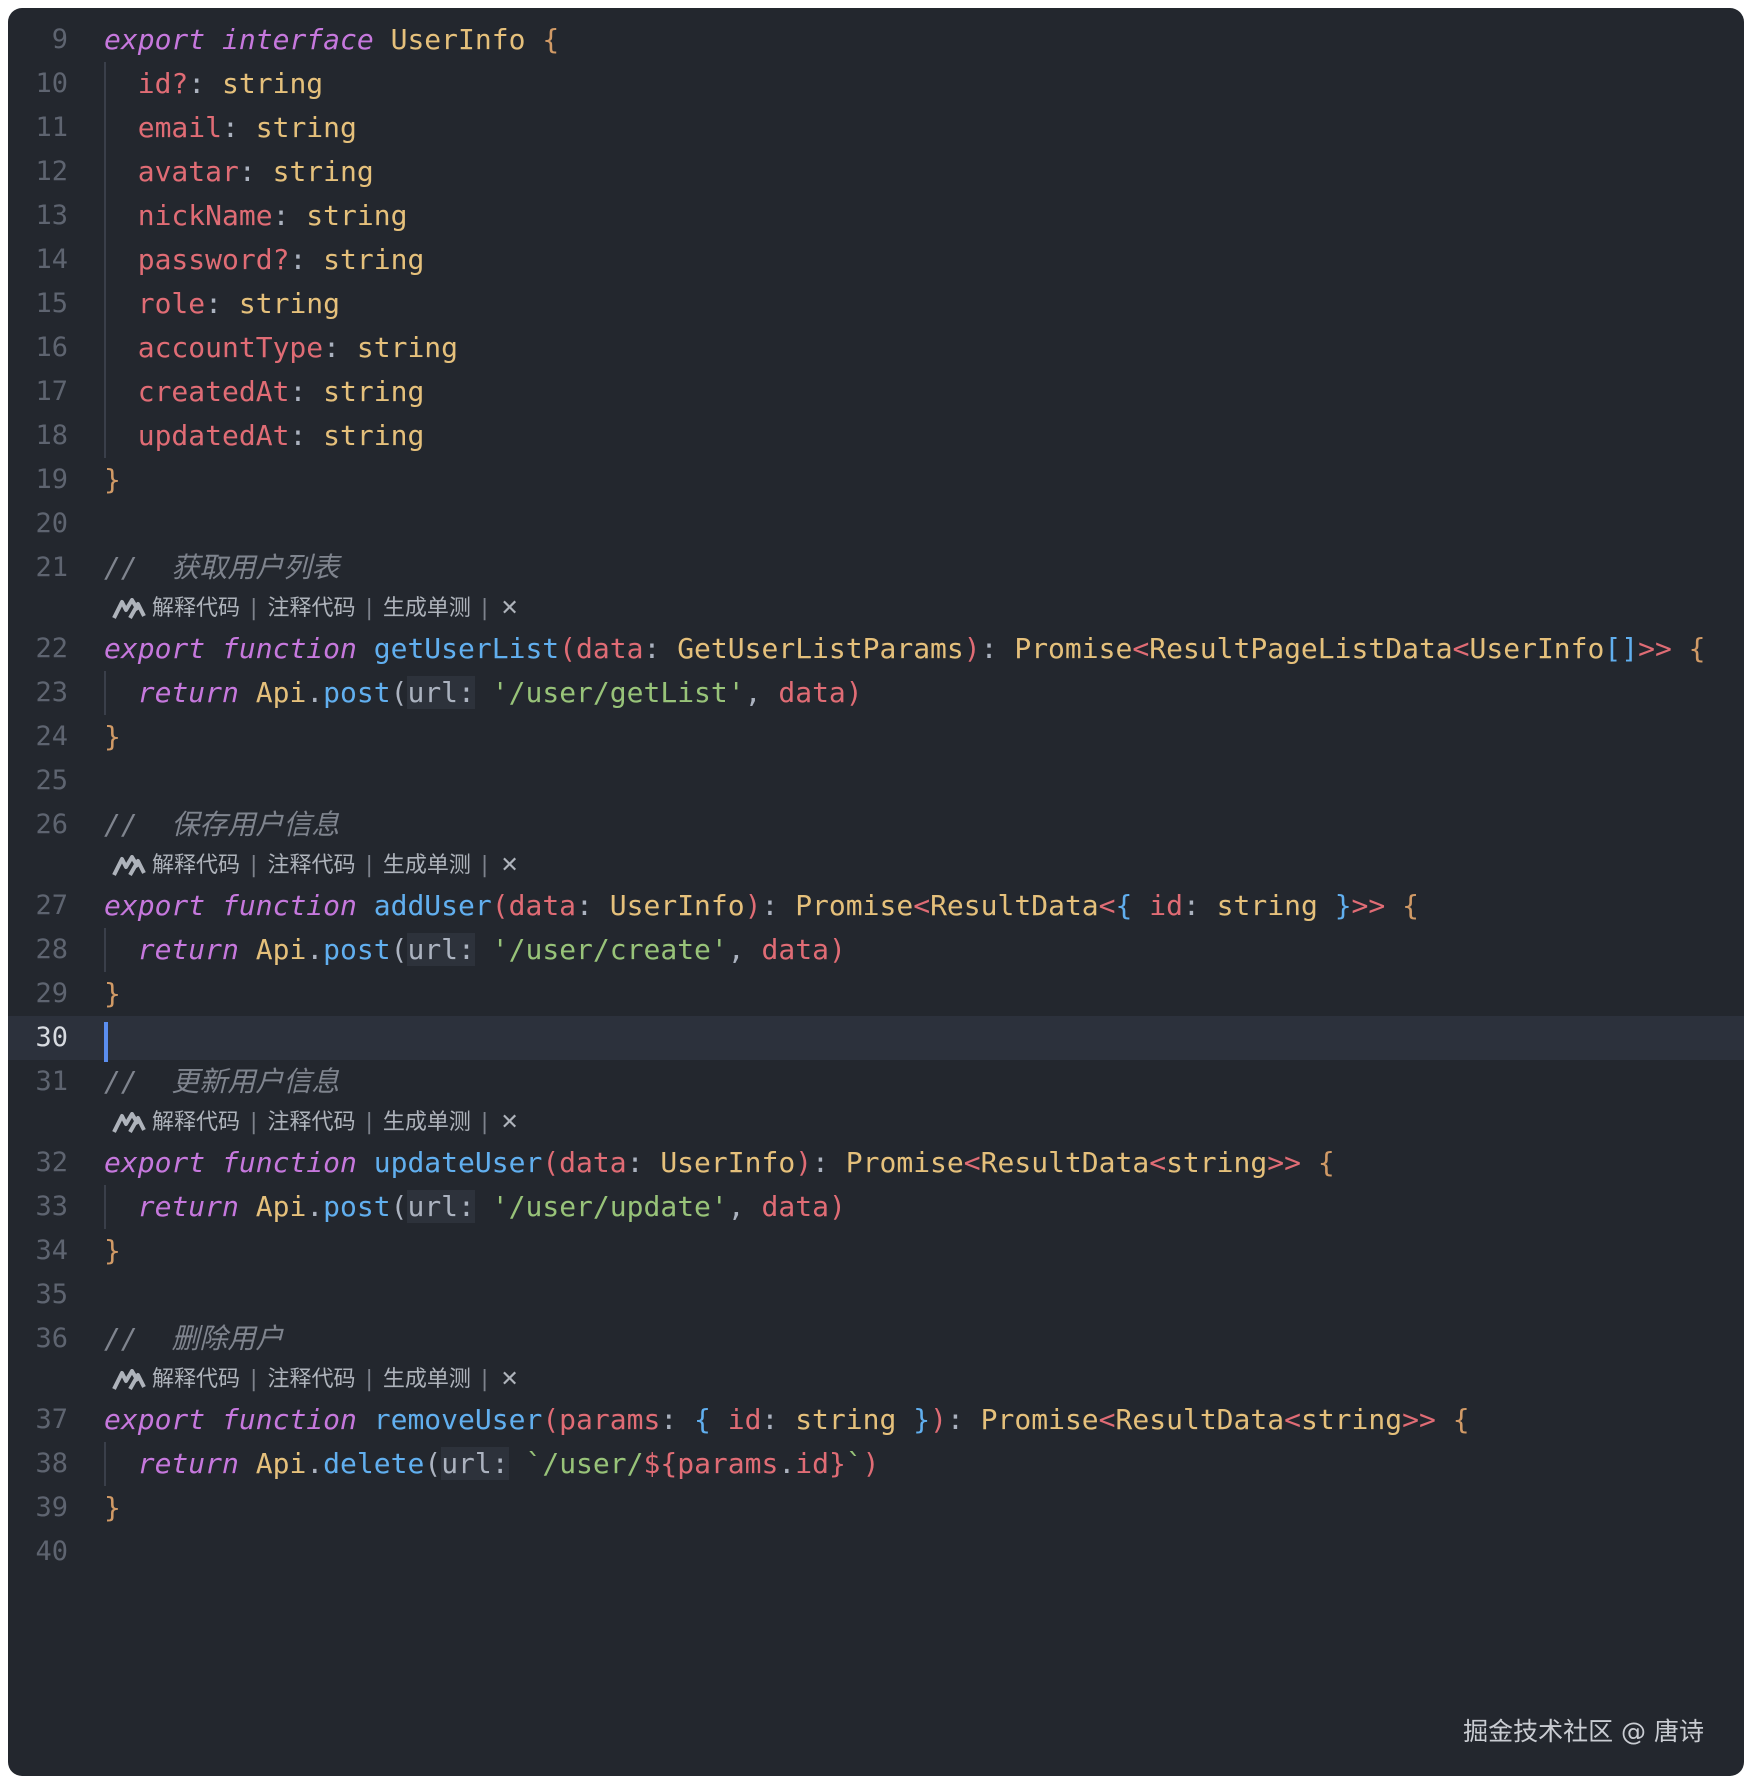  Describe the element at coordinates (876, 348) in the screenshot. I see `code-line: 16 accountType: string` at that location.